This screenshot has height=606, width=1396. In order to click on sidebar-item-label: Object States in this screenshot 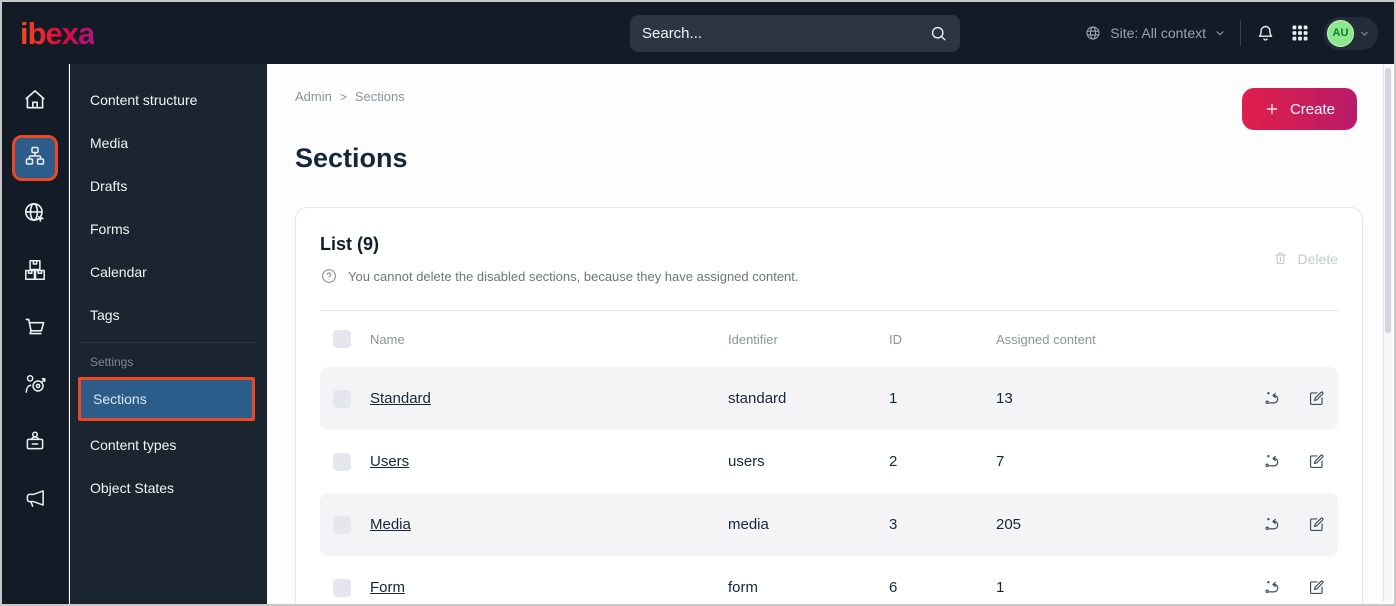, I will do `click(132, 487)`.